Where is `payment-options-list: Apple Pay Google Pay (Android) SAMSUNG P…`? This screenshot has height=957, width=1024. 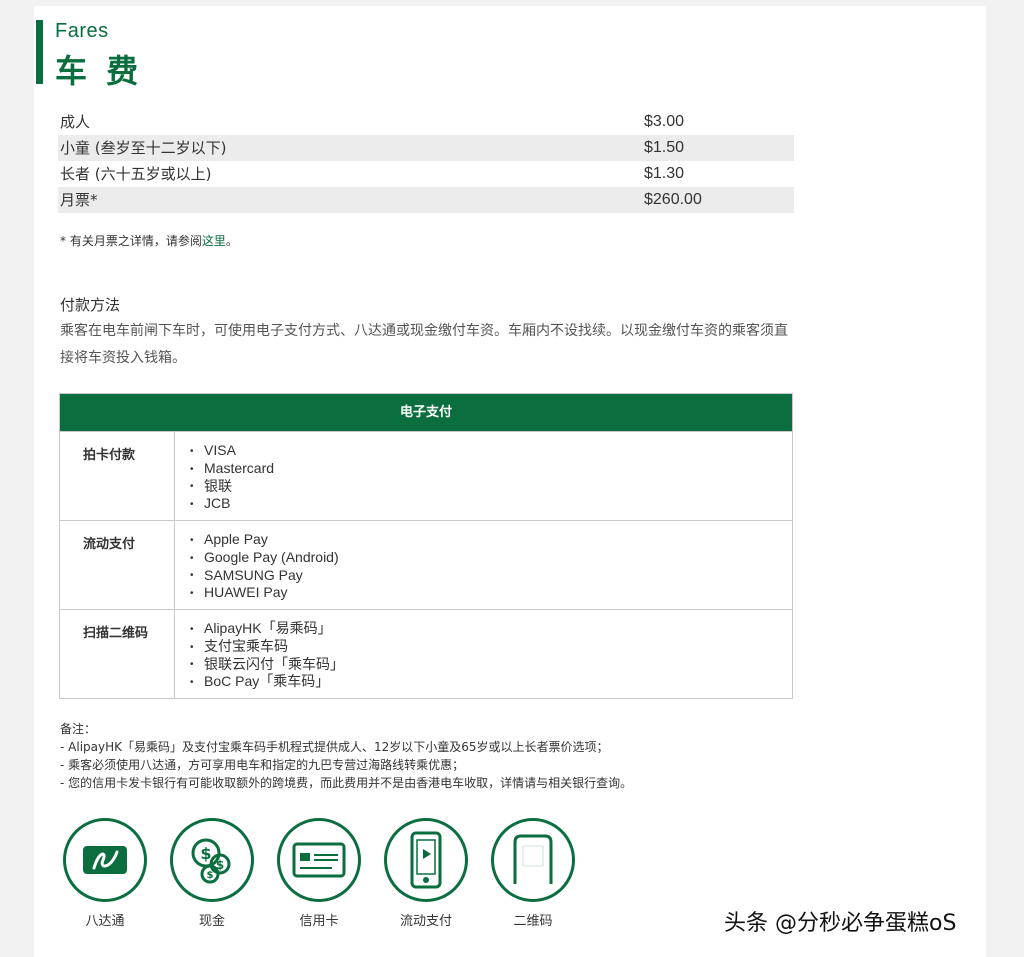
payment-options-list: Apple Pay Google Pay (Android) SAMSUNG P… is located at coordinates (264, 566).